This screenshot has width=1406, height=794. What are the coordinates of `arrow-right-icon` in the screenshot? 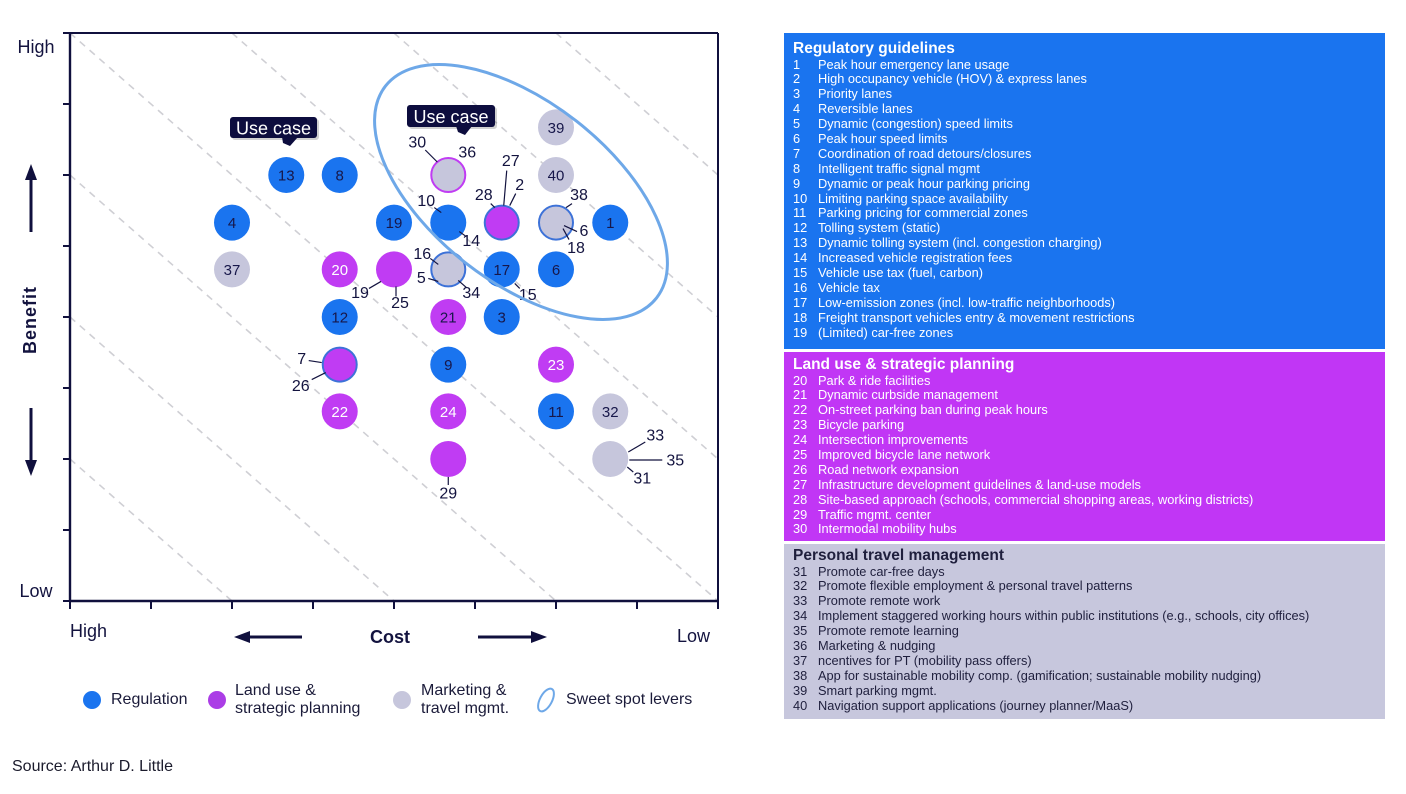 It's located at (512, 637).